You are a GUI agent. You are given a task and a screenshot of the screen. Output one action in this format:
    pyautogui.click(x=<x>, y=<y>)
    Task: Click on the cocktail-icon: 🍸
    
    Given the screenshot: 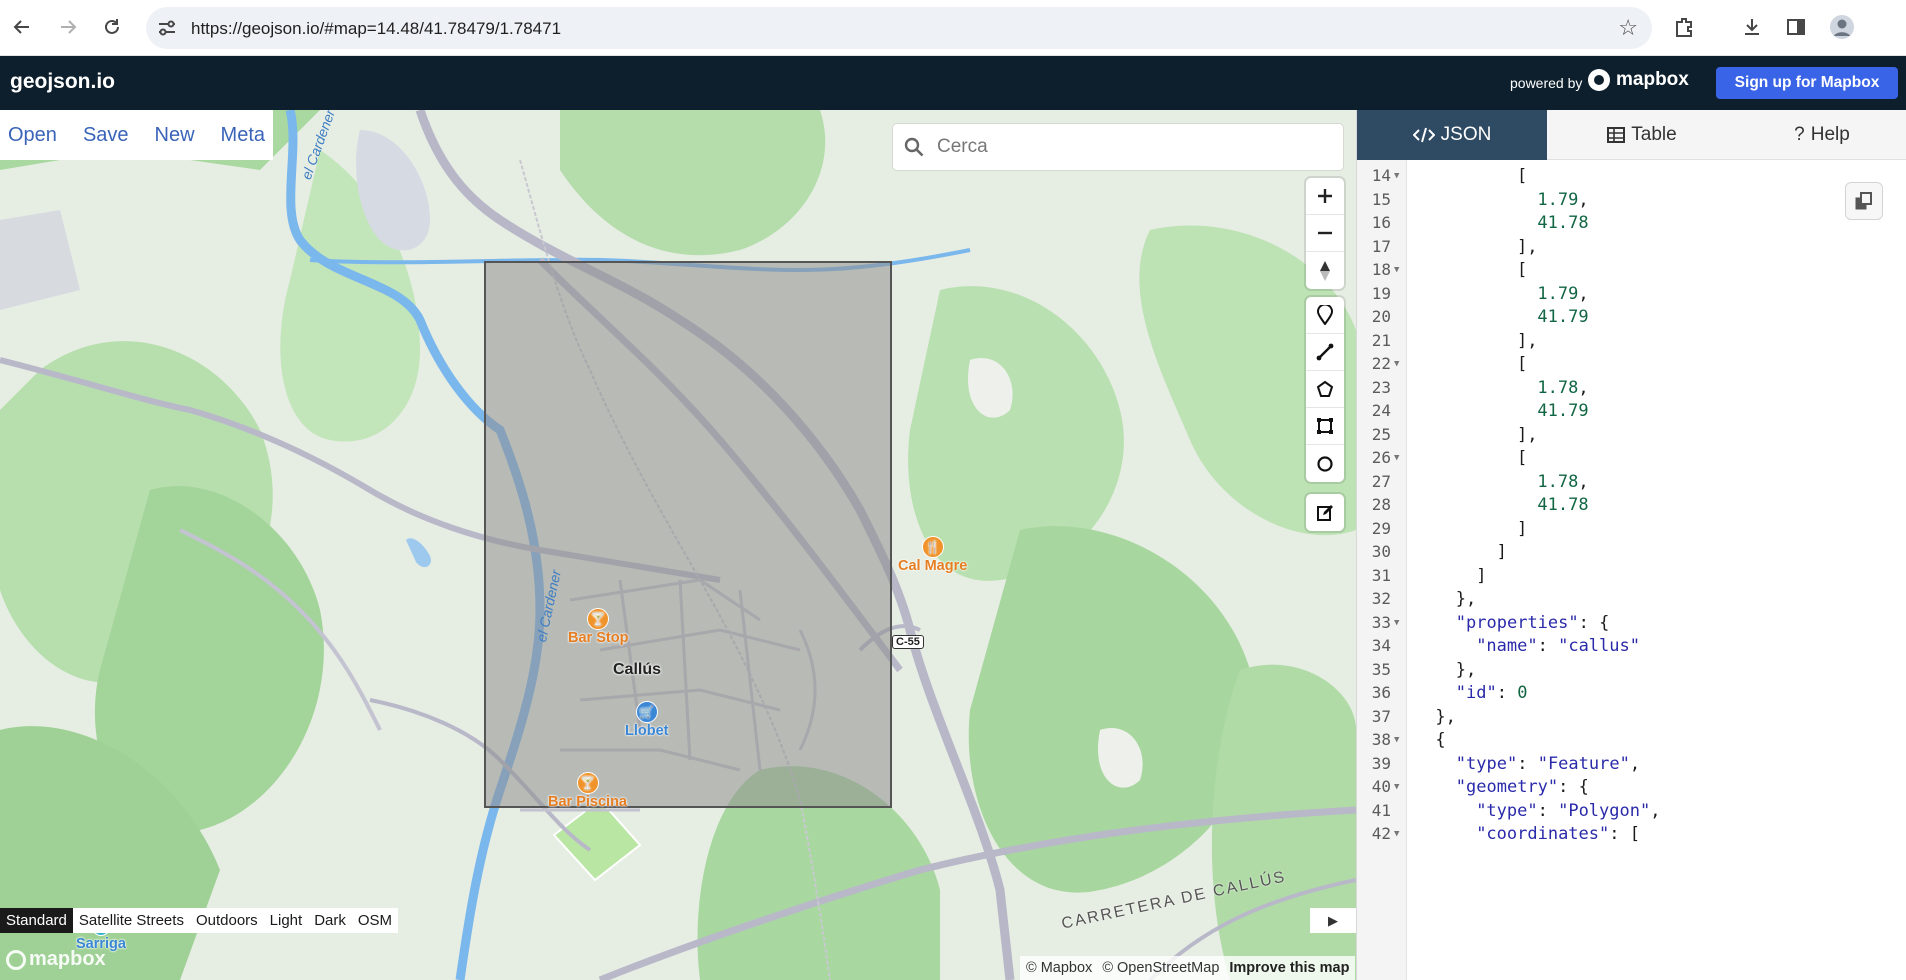 What is the action you would take?
    pyautogui.click(x=587, y=783)
    